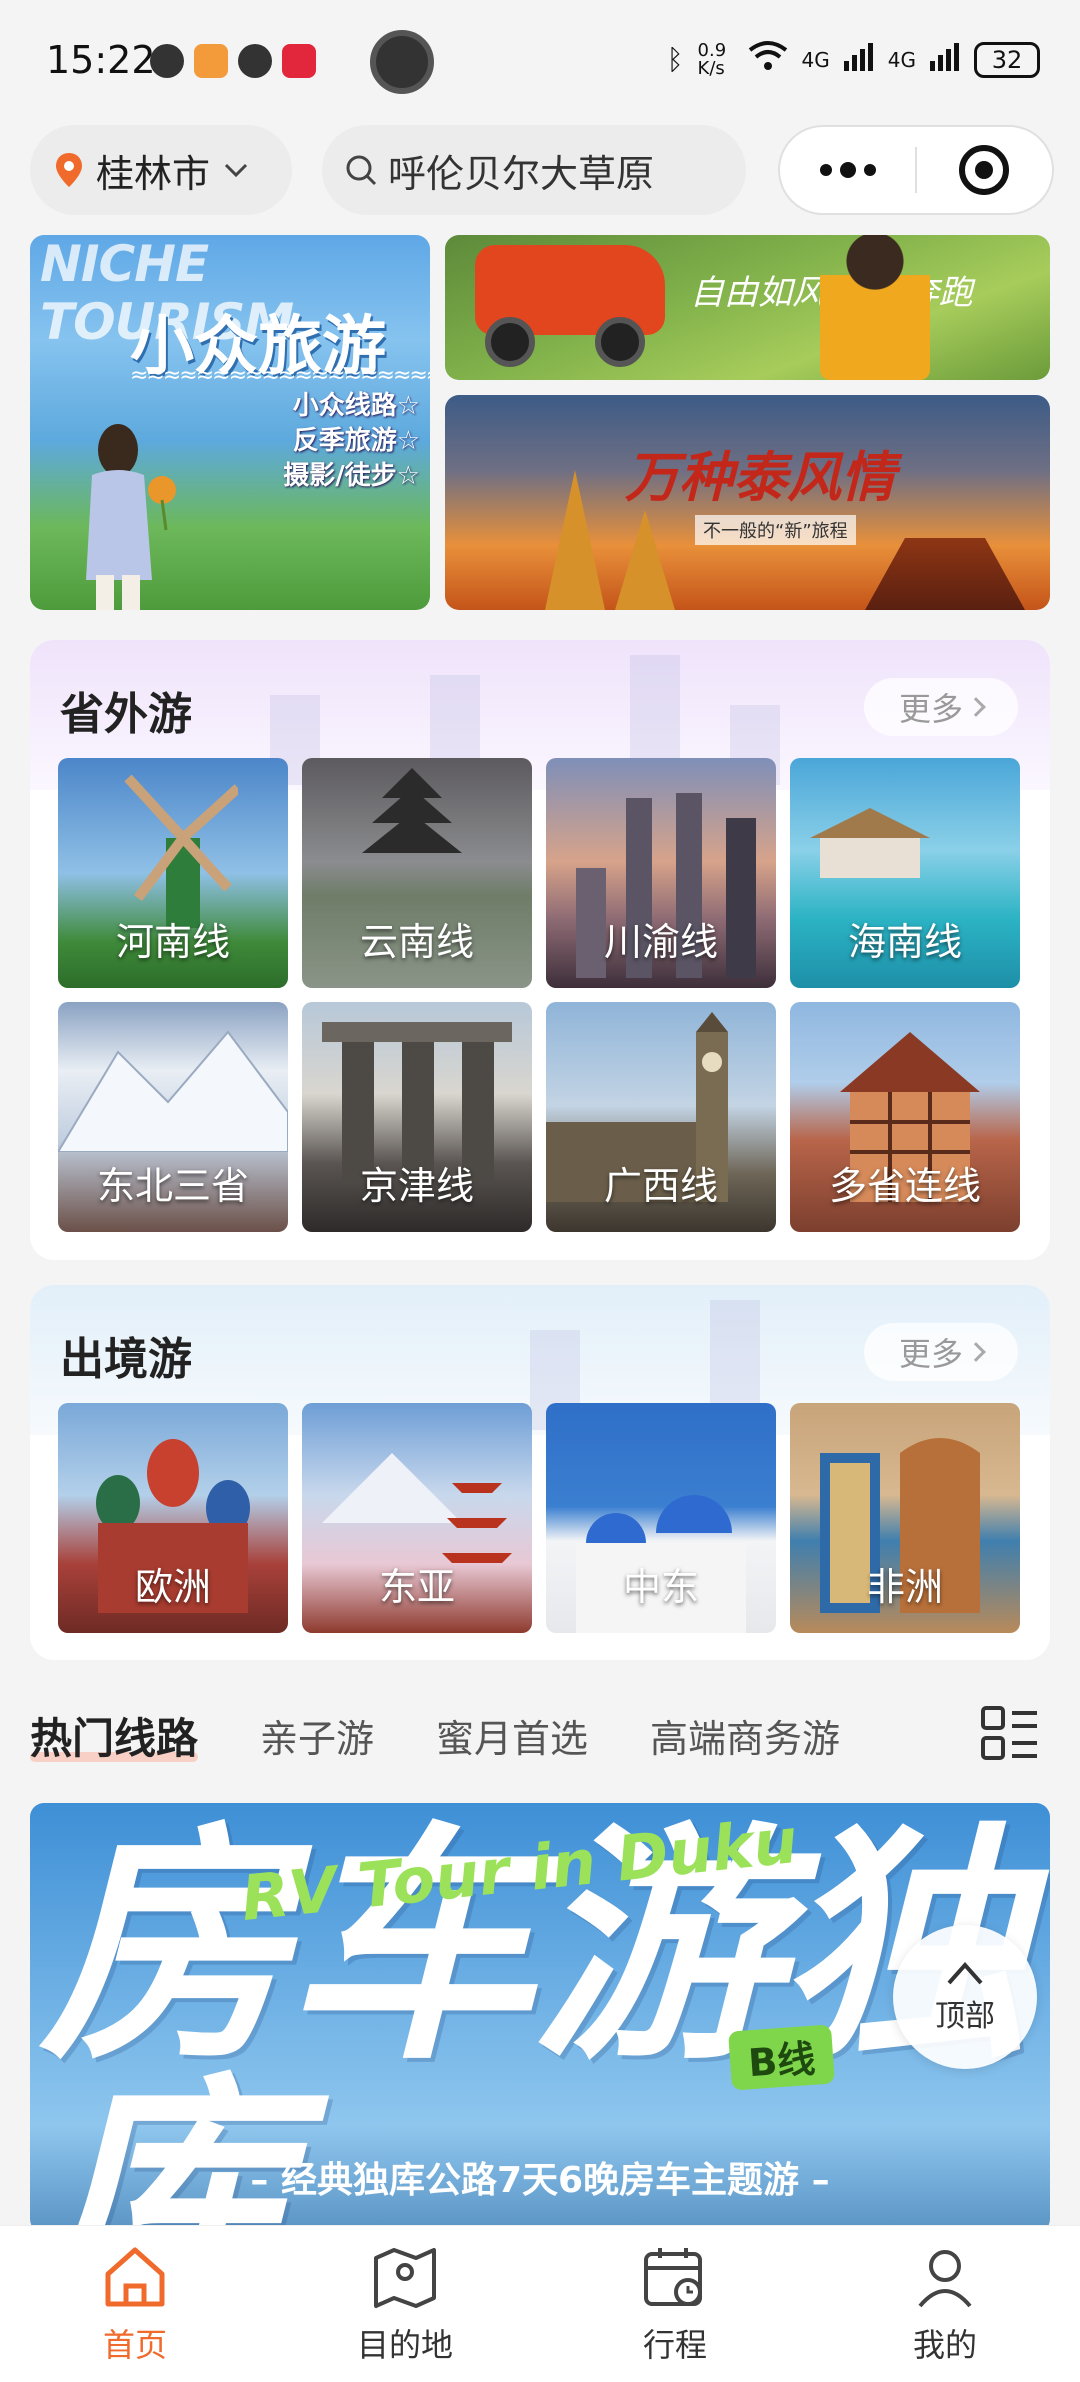 The height and width of the screenshot is (2382, 1080). I want to click on tile-dongbei: 东北三省, so click(173, 1117).